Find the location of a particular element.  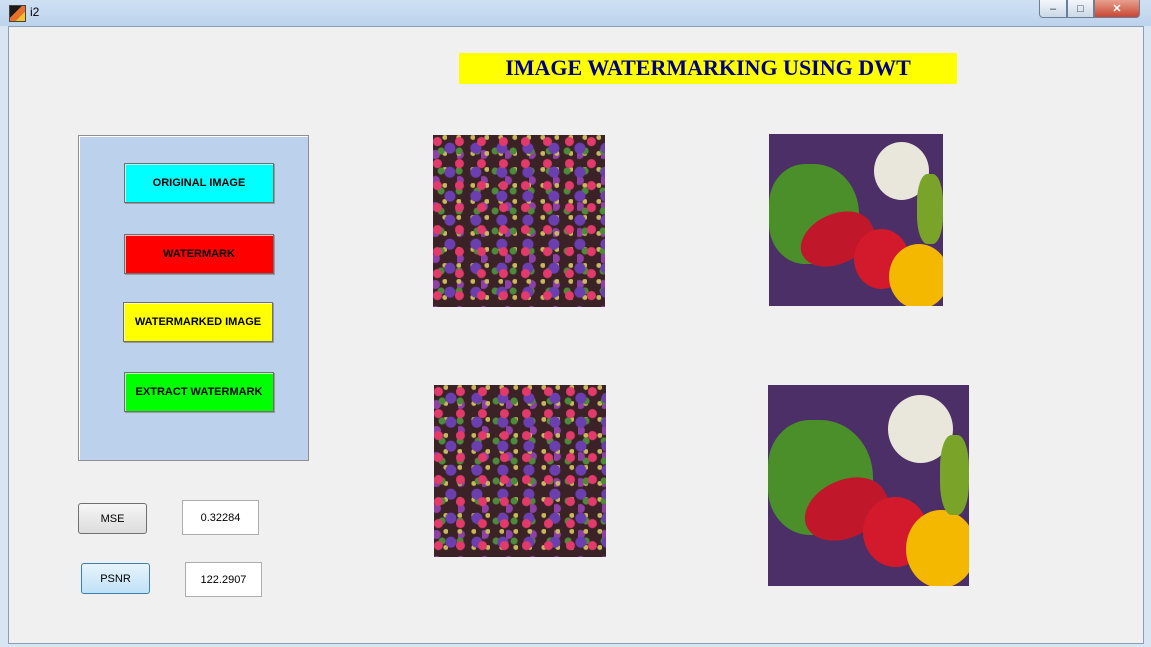

window-title: i2 is located at coordinates (35, 12).